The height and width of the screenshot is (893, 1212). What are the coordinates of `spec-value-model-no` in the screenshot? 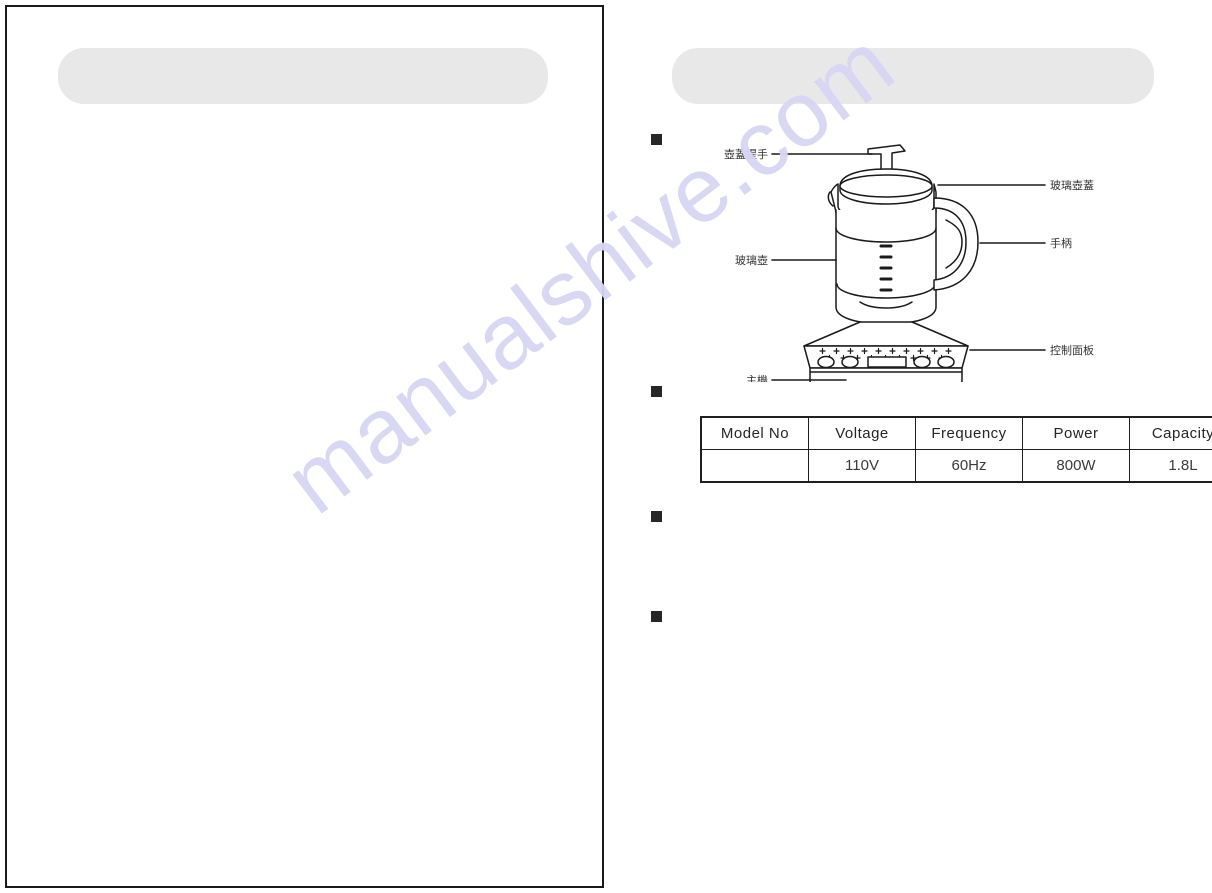 It's located at (754, 466).